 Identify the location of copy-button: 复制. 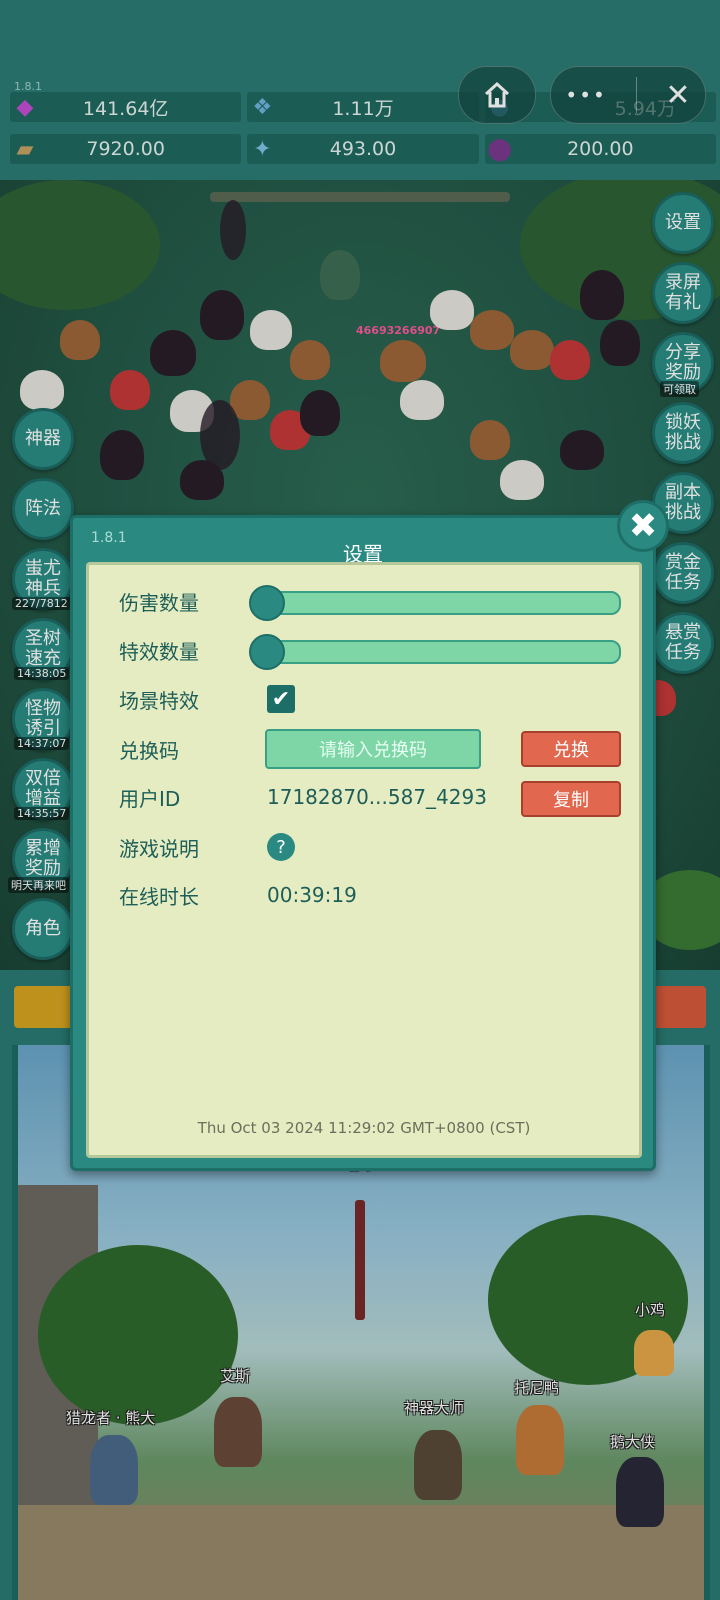
(571, 799).